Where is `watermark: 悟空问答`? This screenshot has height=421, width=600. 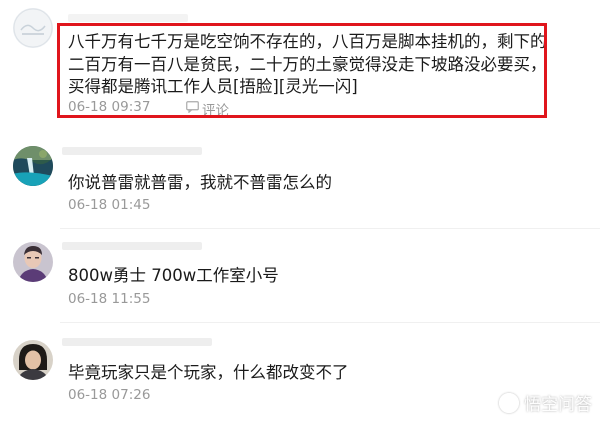 watermark: 悟空问答 is located at coordinates (545, 402).